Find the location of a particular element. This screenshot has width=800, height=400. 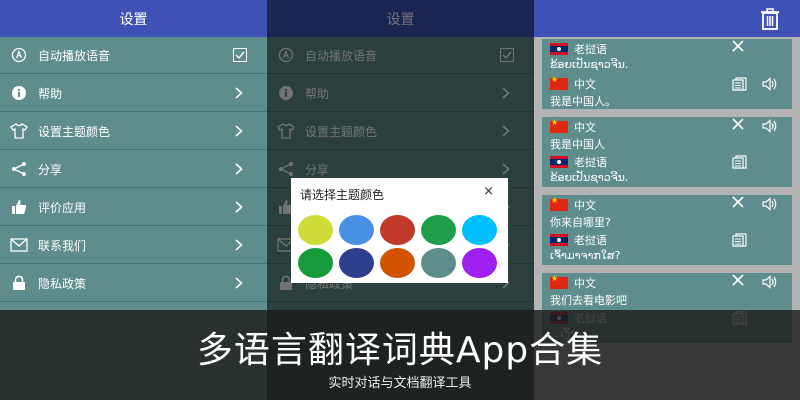

dialog-title: 请选择主题颜色 is located at coordinates (342, 195).